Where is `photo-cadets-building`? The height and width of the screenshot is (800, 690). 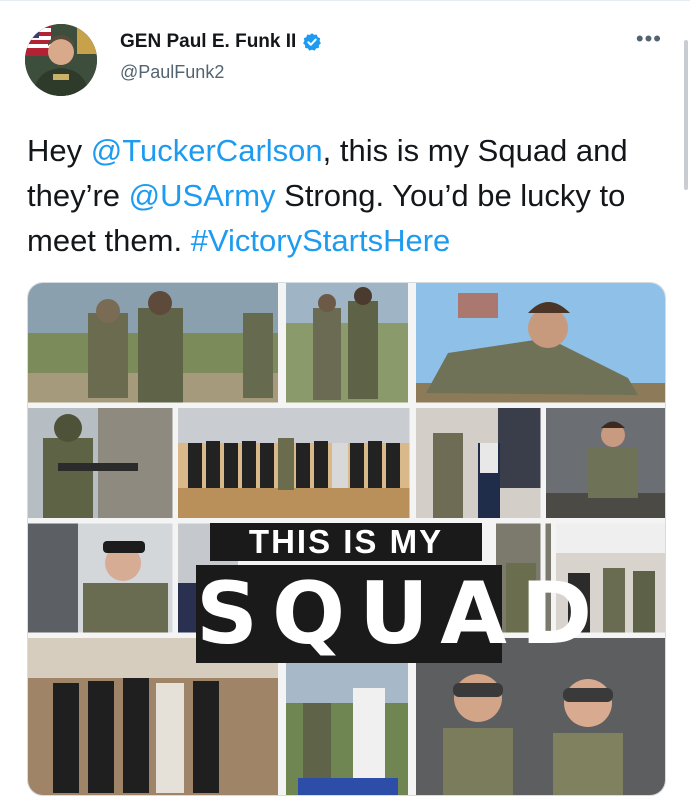 photo-cadets-building is located at coordinates (478, 463).